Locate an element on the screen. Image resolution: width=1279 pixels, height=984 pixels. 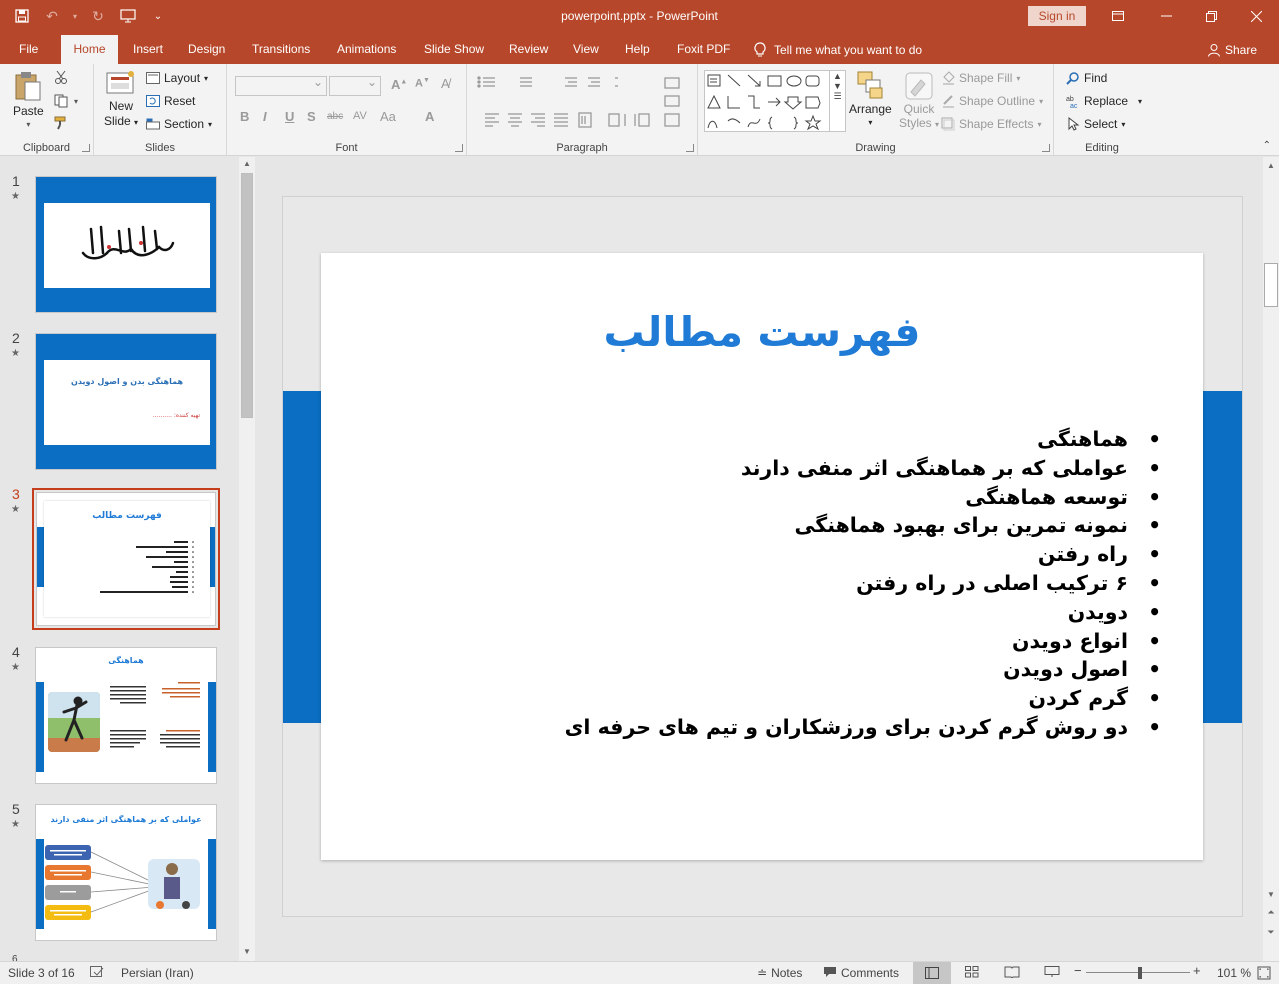
slide-sorter-icon is located at coordinates (972, 973).